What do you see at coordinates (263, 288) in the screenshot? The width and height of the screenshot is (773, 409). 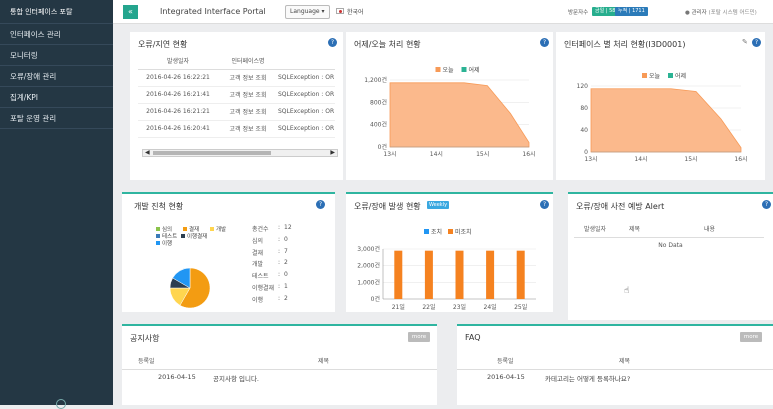 I see `stat-label: 이행결재` at bounding box center [263, 288].